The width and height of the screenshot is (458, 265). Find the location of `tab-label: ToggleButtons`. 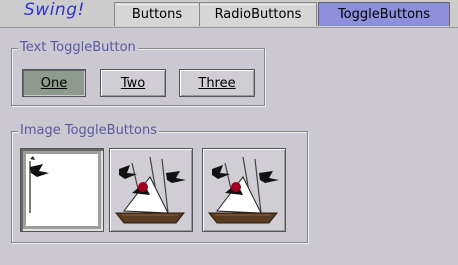

tab-label: ToggleButtons is located at coordinates (384, 14).